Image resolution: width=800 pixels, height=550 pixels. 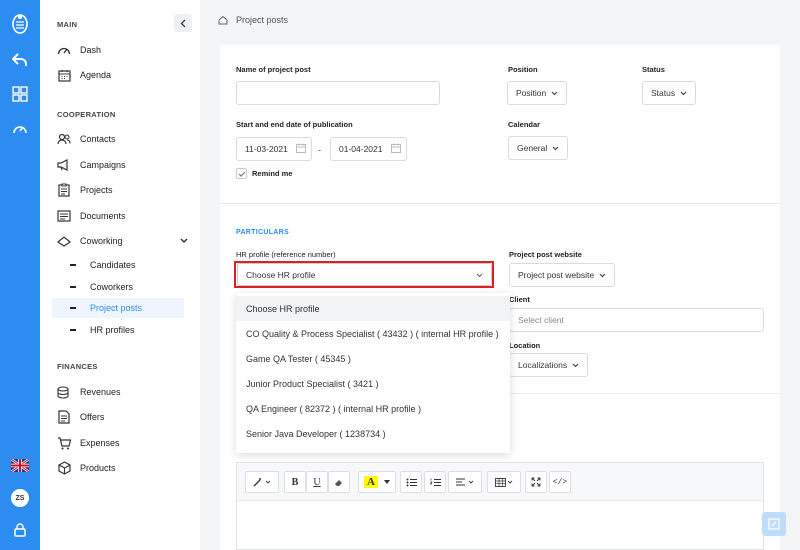 I want to click on status-select: Status, so click(x=669, y=93).